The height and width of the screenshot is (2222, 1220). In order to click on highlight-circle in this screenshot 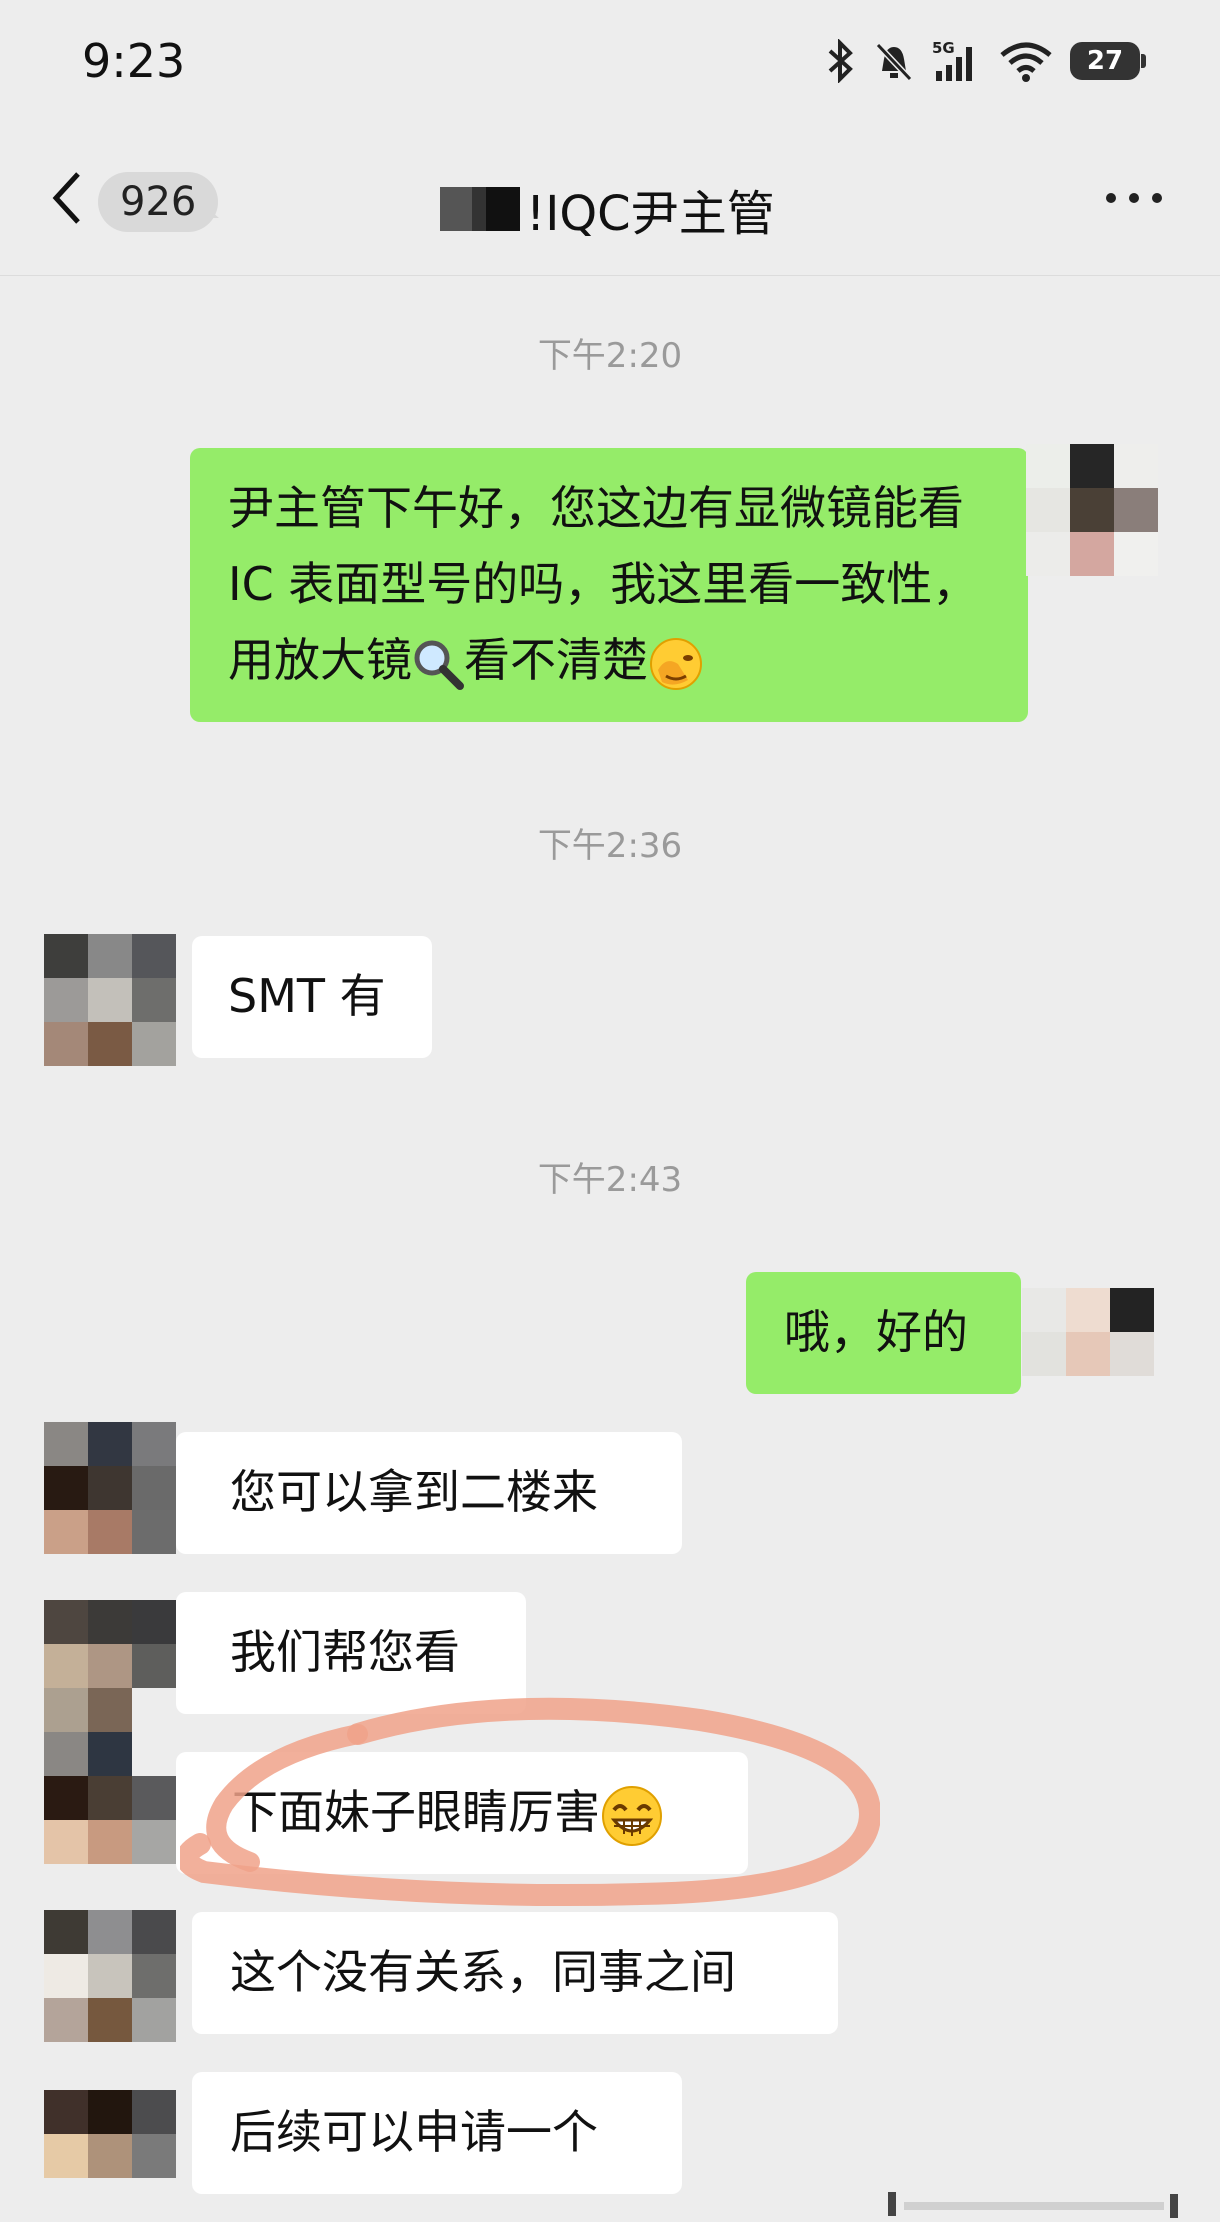, I will do `click(530, 1802)`.